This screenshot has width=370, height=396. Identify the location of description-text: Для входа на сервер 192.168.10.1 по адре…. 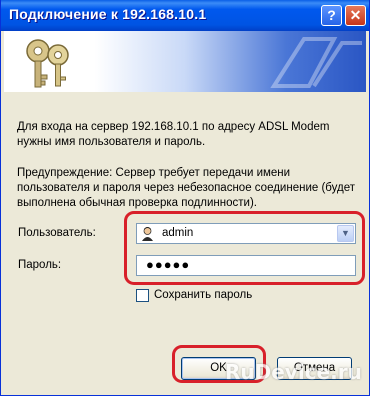
(173, 134).